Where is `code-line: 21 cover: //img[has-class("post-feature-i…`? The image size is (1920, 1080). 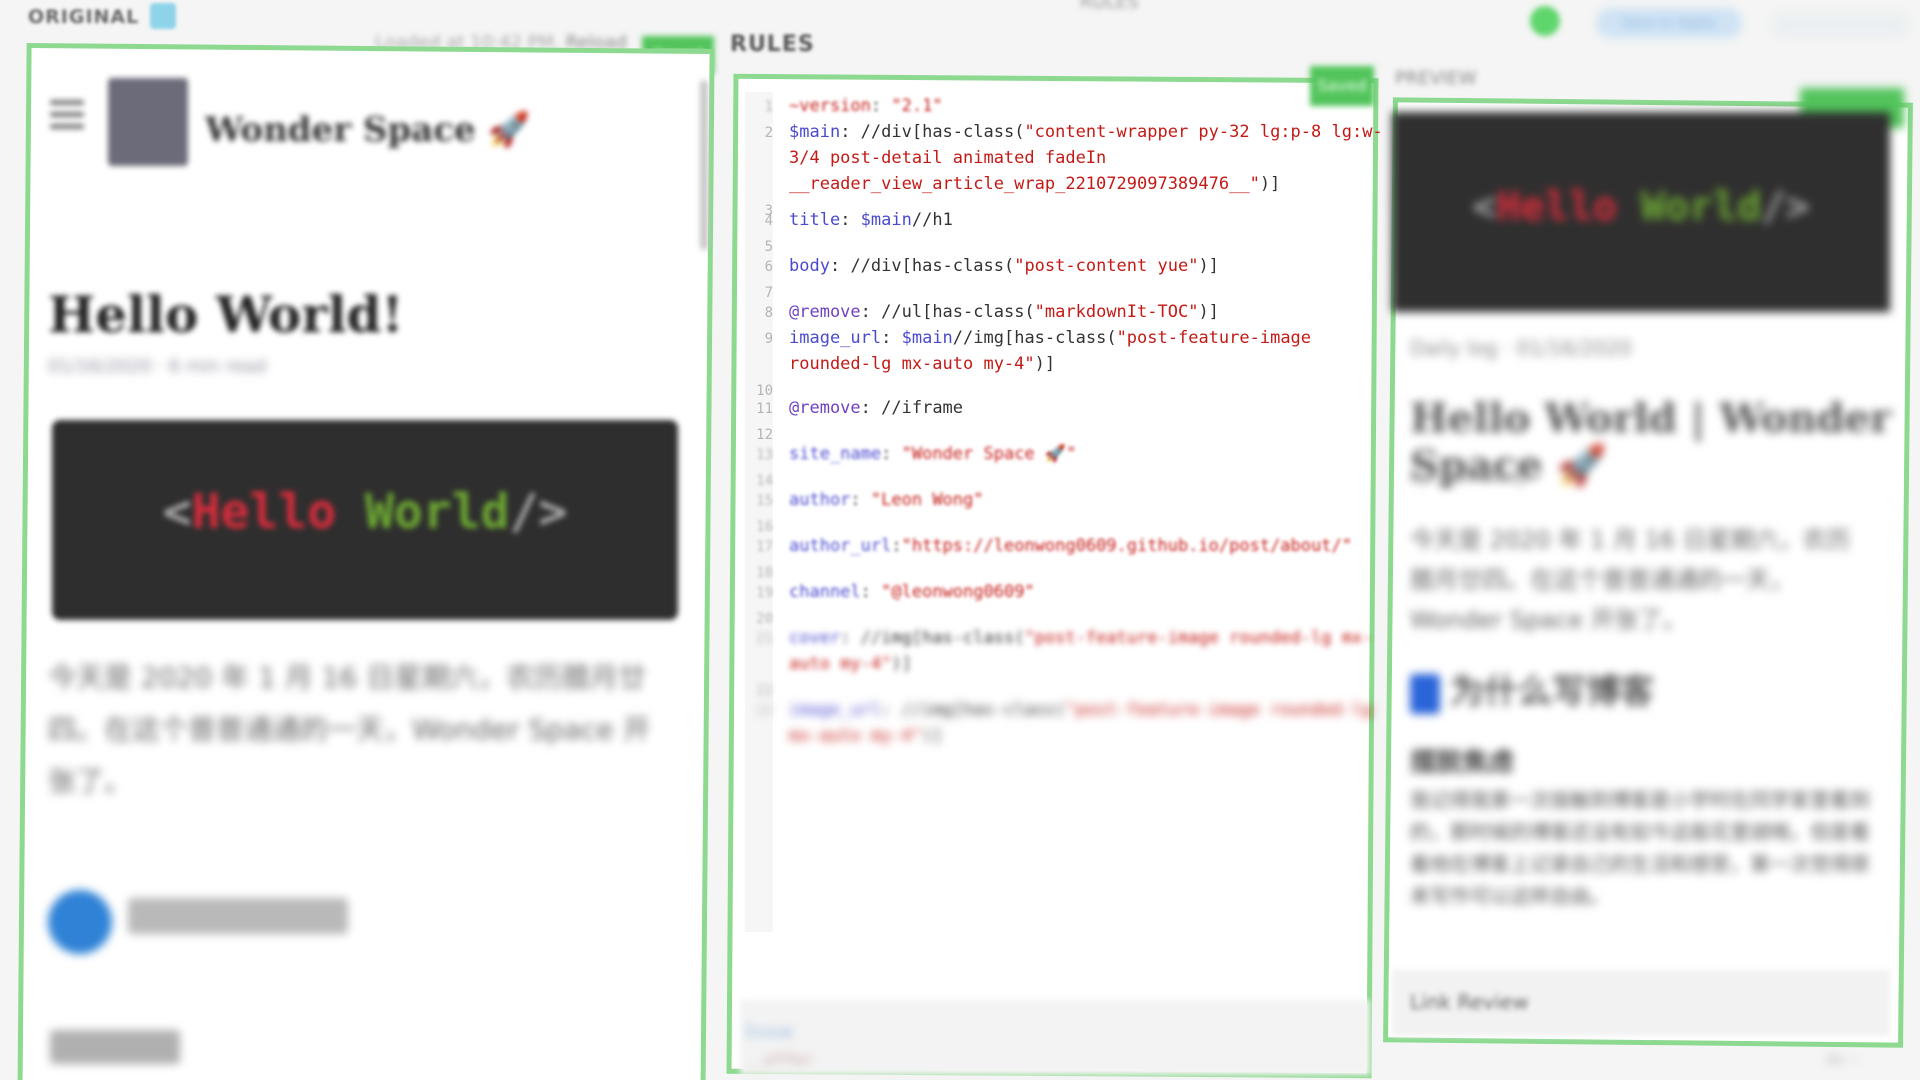
code-line: 21 cover: //img[has-class("post-feature-i… is located at coordinates (1058, 638).